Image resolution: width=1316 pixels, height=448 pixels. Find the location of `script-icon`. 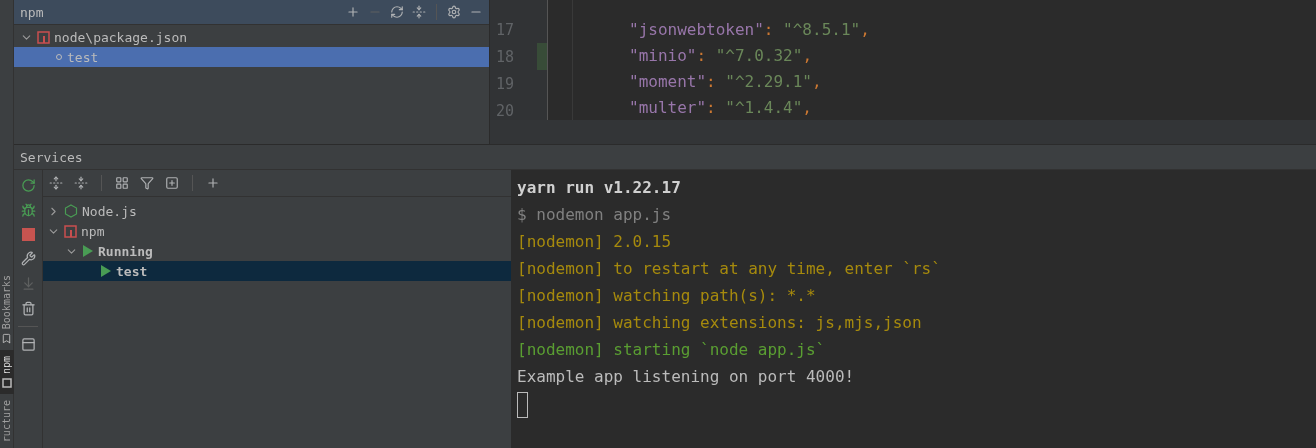

script-icon is located at coordinates (59, 57).